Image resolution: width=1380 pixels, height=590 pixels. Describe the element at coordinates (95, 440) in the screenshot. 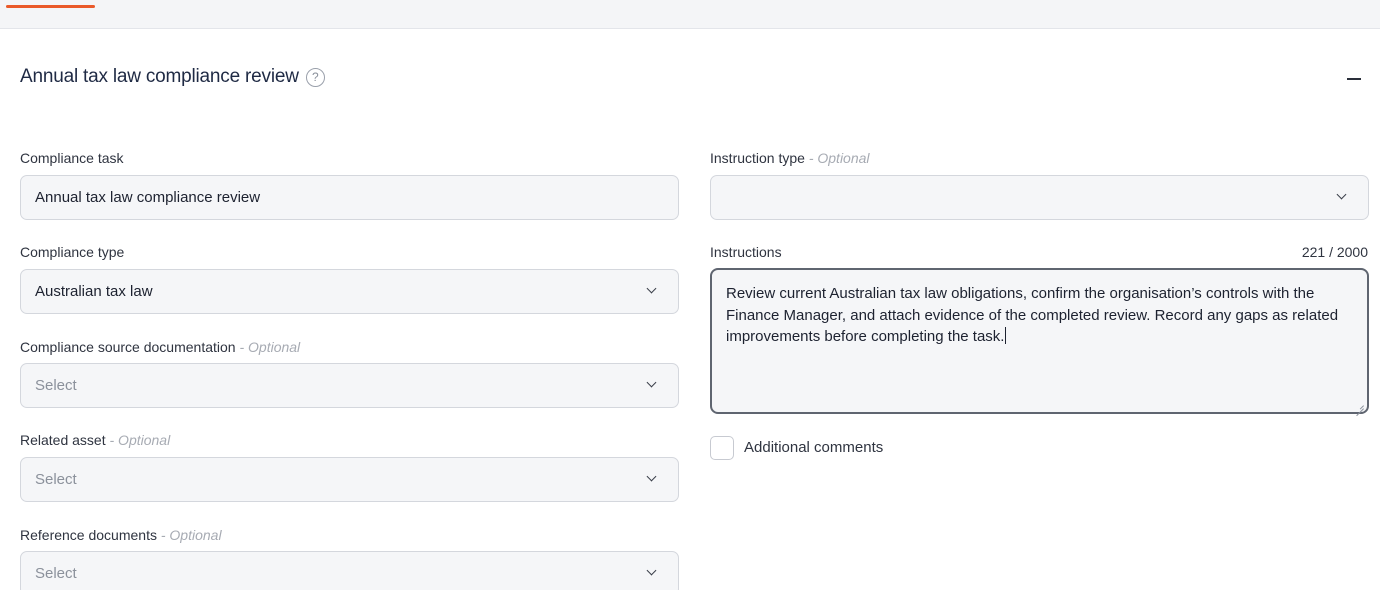

I see `related-asset-label: Related asset - Optional` at that location.